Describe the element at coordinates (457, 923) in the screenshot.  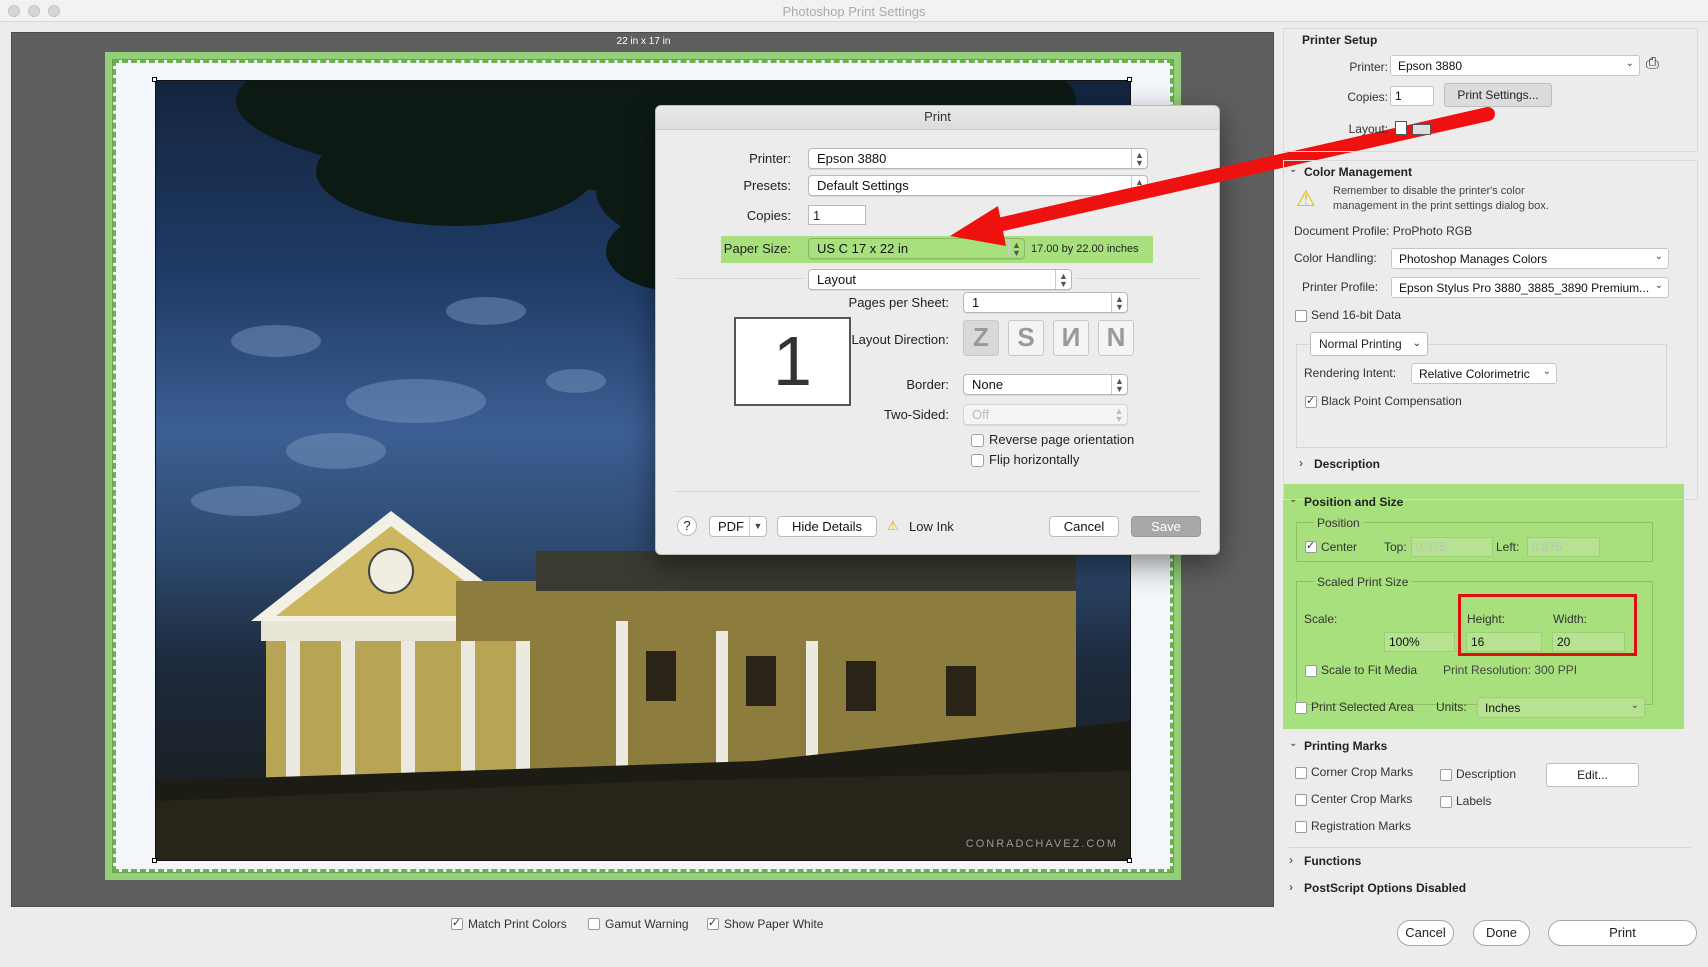
I see `match-print-colors-checkbox` at that location.